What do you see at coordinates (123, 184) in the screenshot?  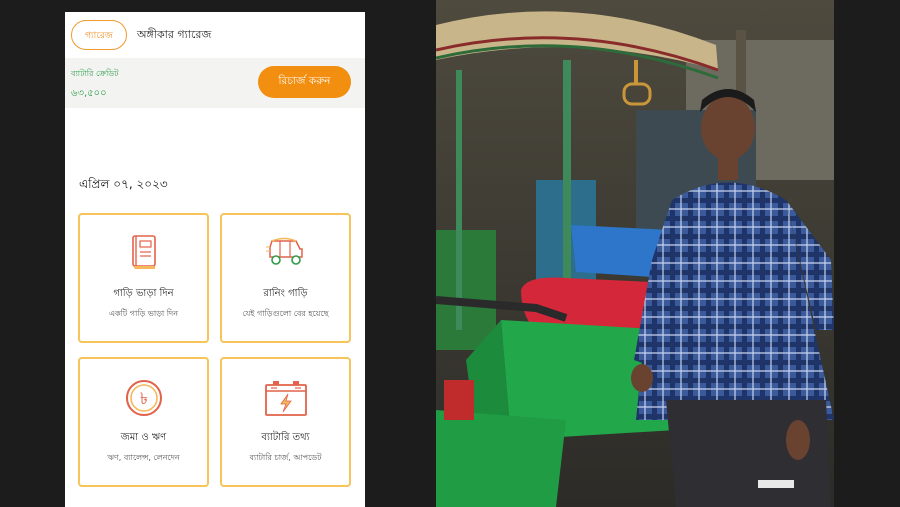 I see `current-date: এপ্রিল ০৭, ২০২৩` at bounding box center [123, 184].